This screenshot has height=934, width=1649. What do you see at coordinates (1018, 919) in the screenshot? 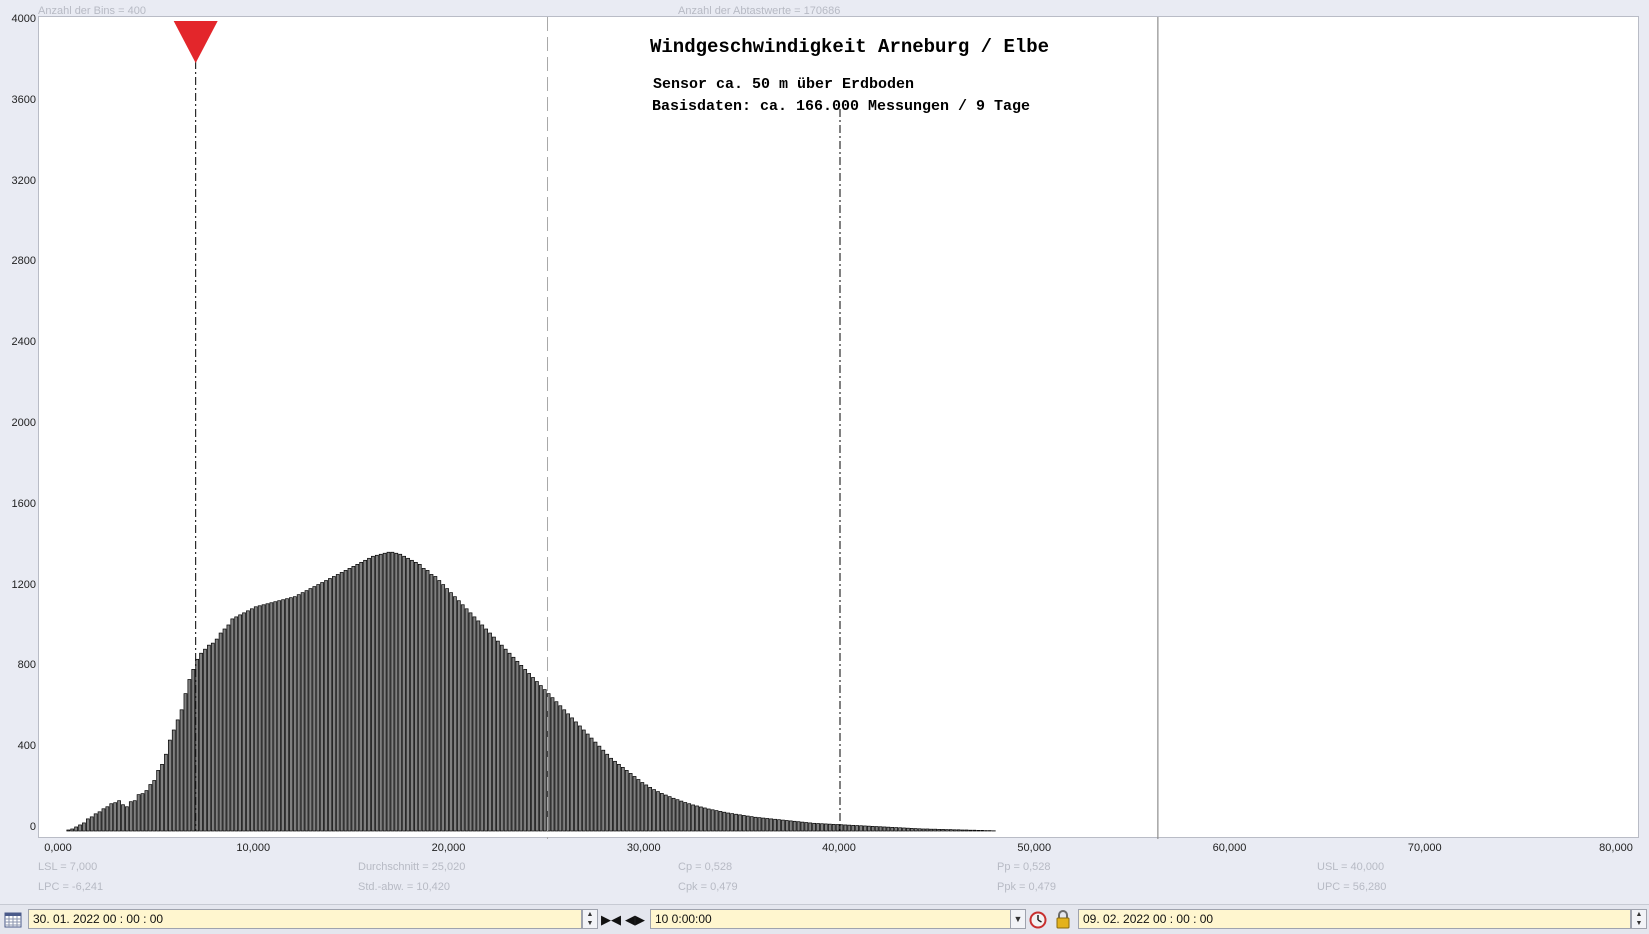
I see `duration-dropdown-icon: ▼` at bounding box center [1018, 919].